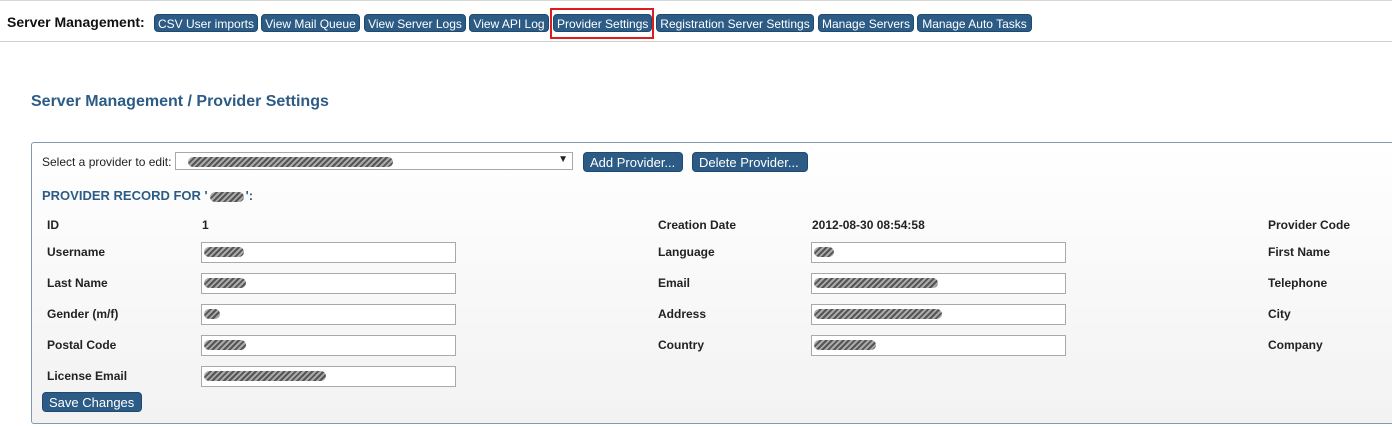  What do you see at coordinates (83, 314) in the screenshot?
I see `gender-label: Gender (m/f)` at bounding box center [83, 314].